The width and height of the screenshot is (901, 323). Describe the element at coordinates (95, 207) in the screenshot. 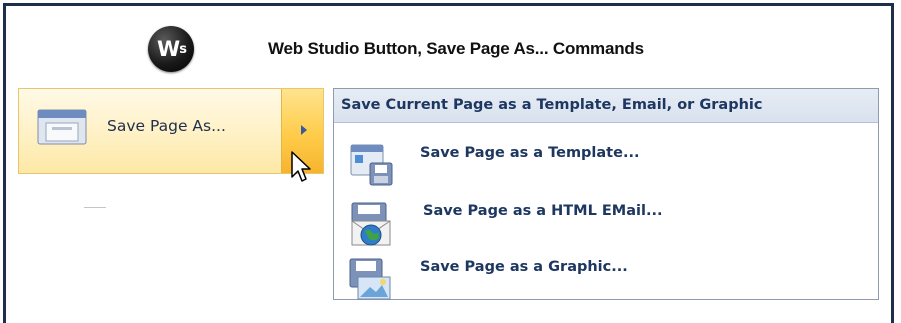

I see `menu-separator` at that location.